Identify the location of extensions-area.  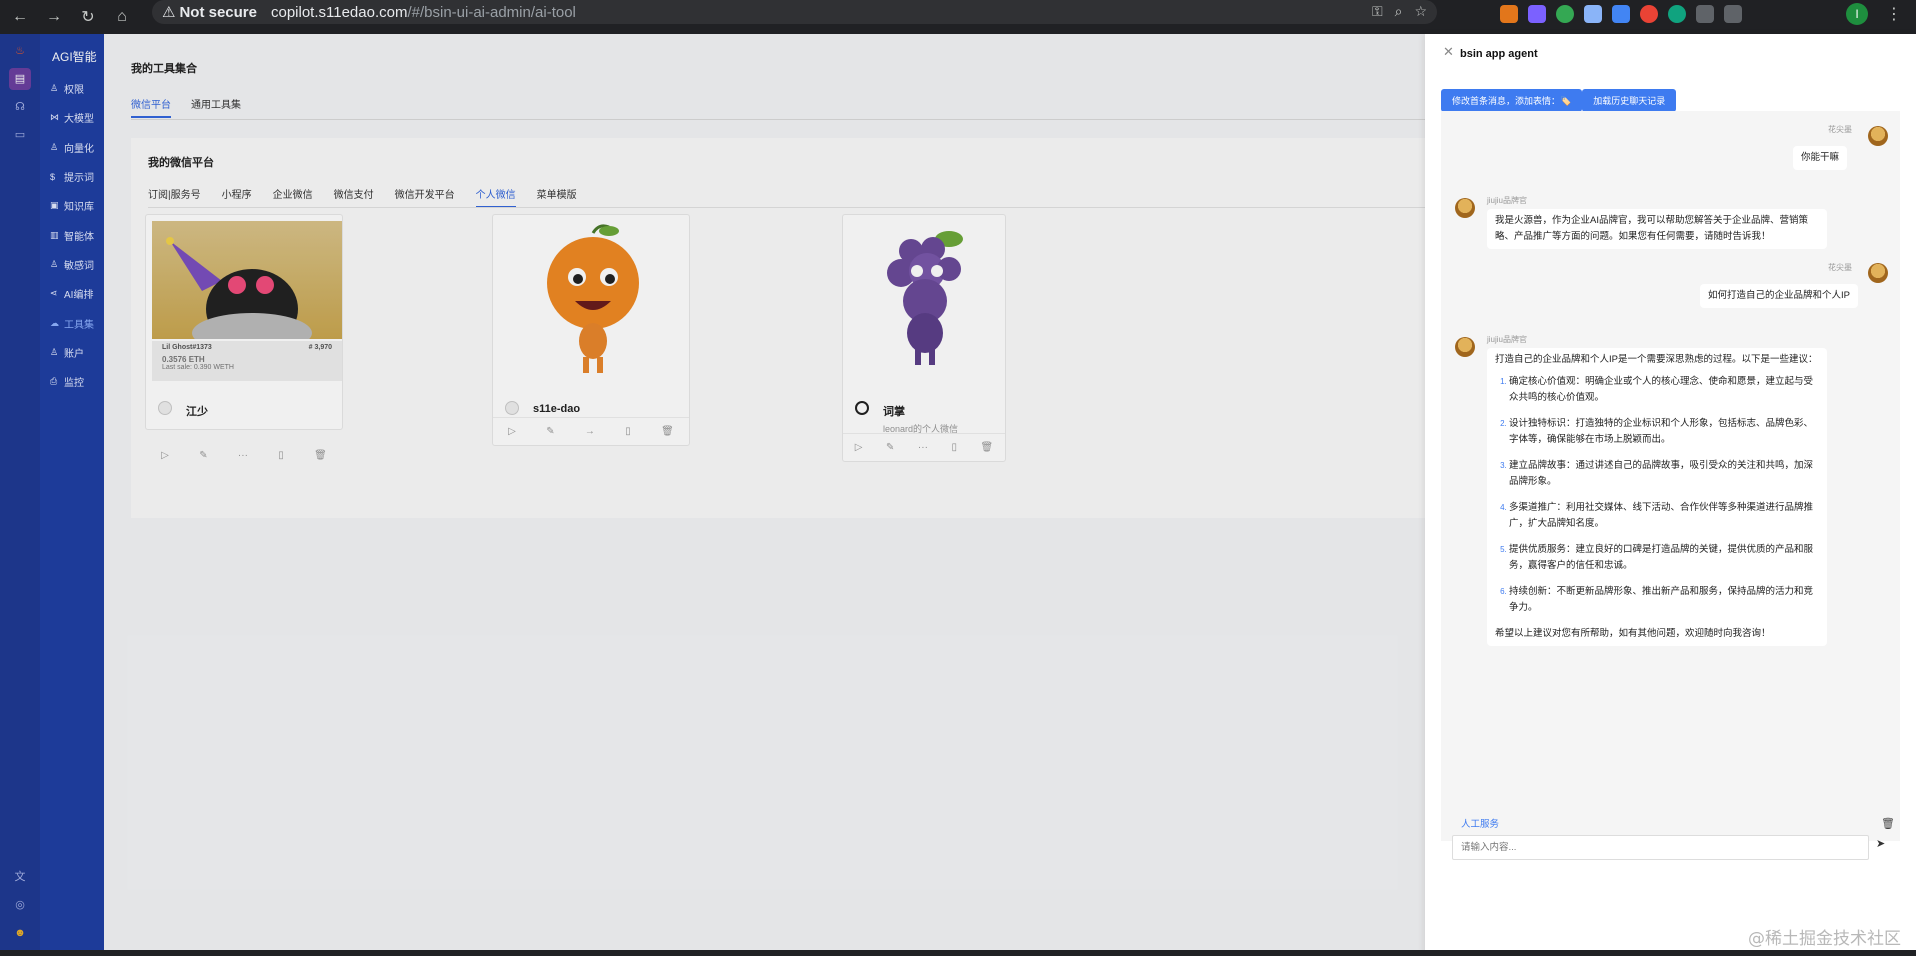
(1621, 14).